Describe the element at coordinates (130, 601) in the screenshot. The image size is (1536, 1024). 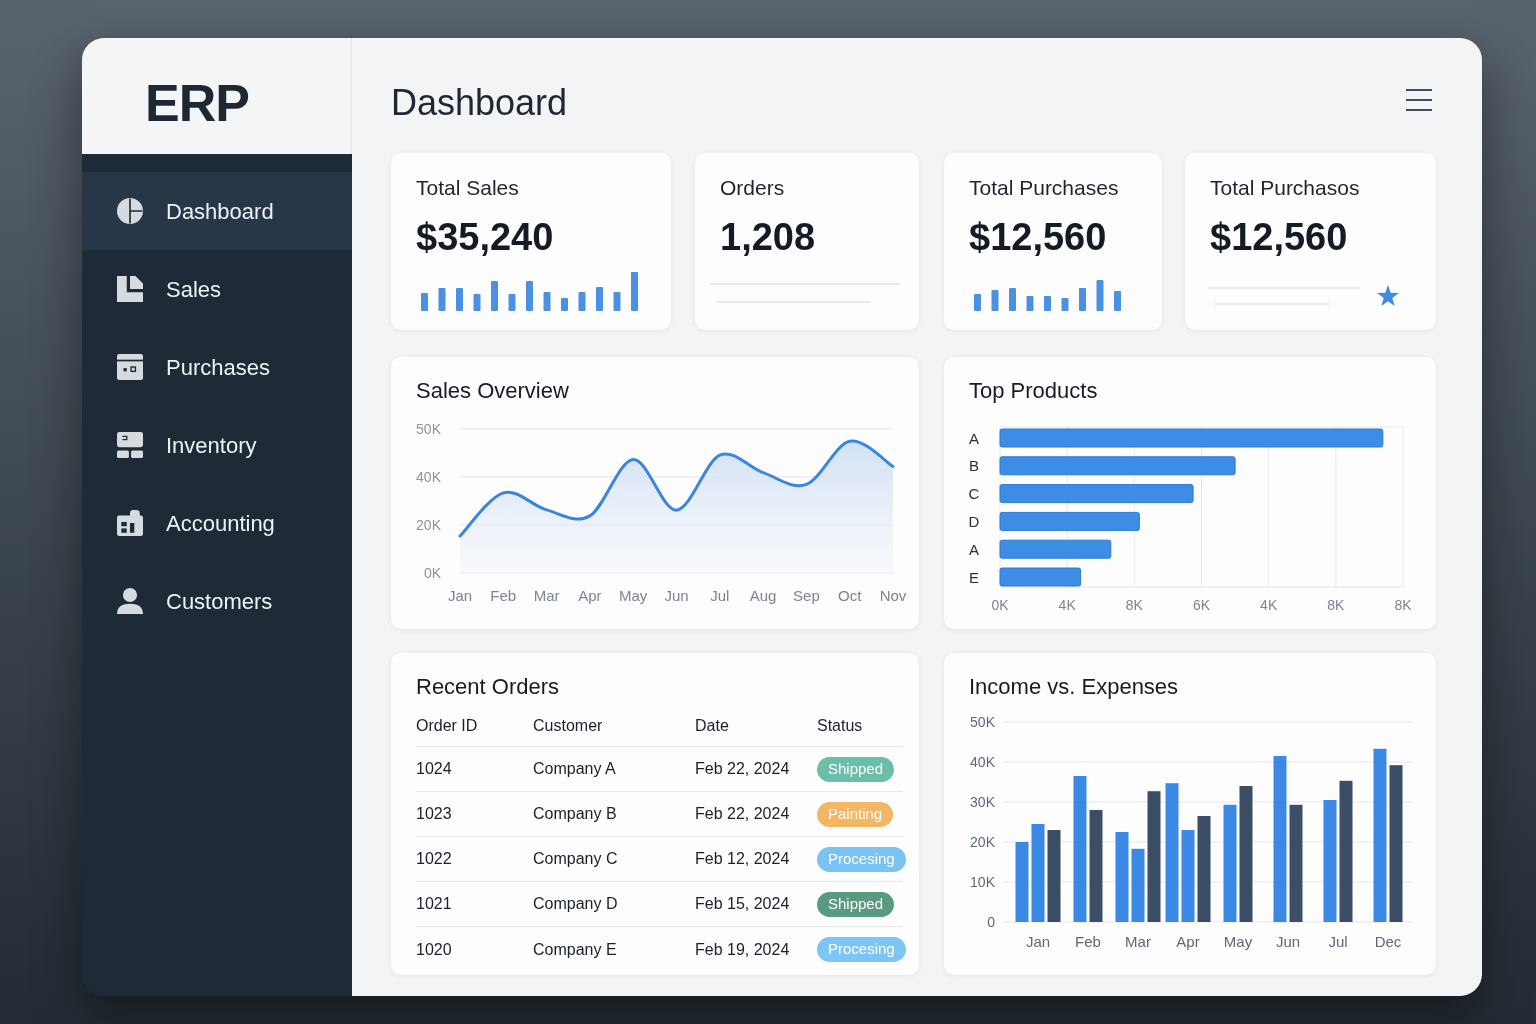
I see `user-icon` at that location.